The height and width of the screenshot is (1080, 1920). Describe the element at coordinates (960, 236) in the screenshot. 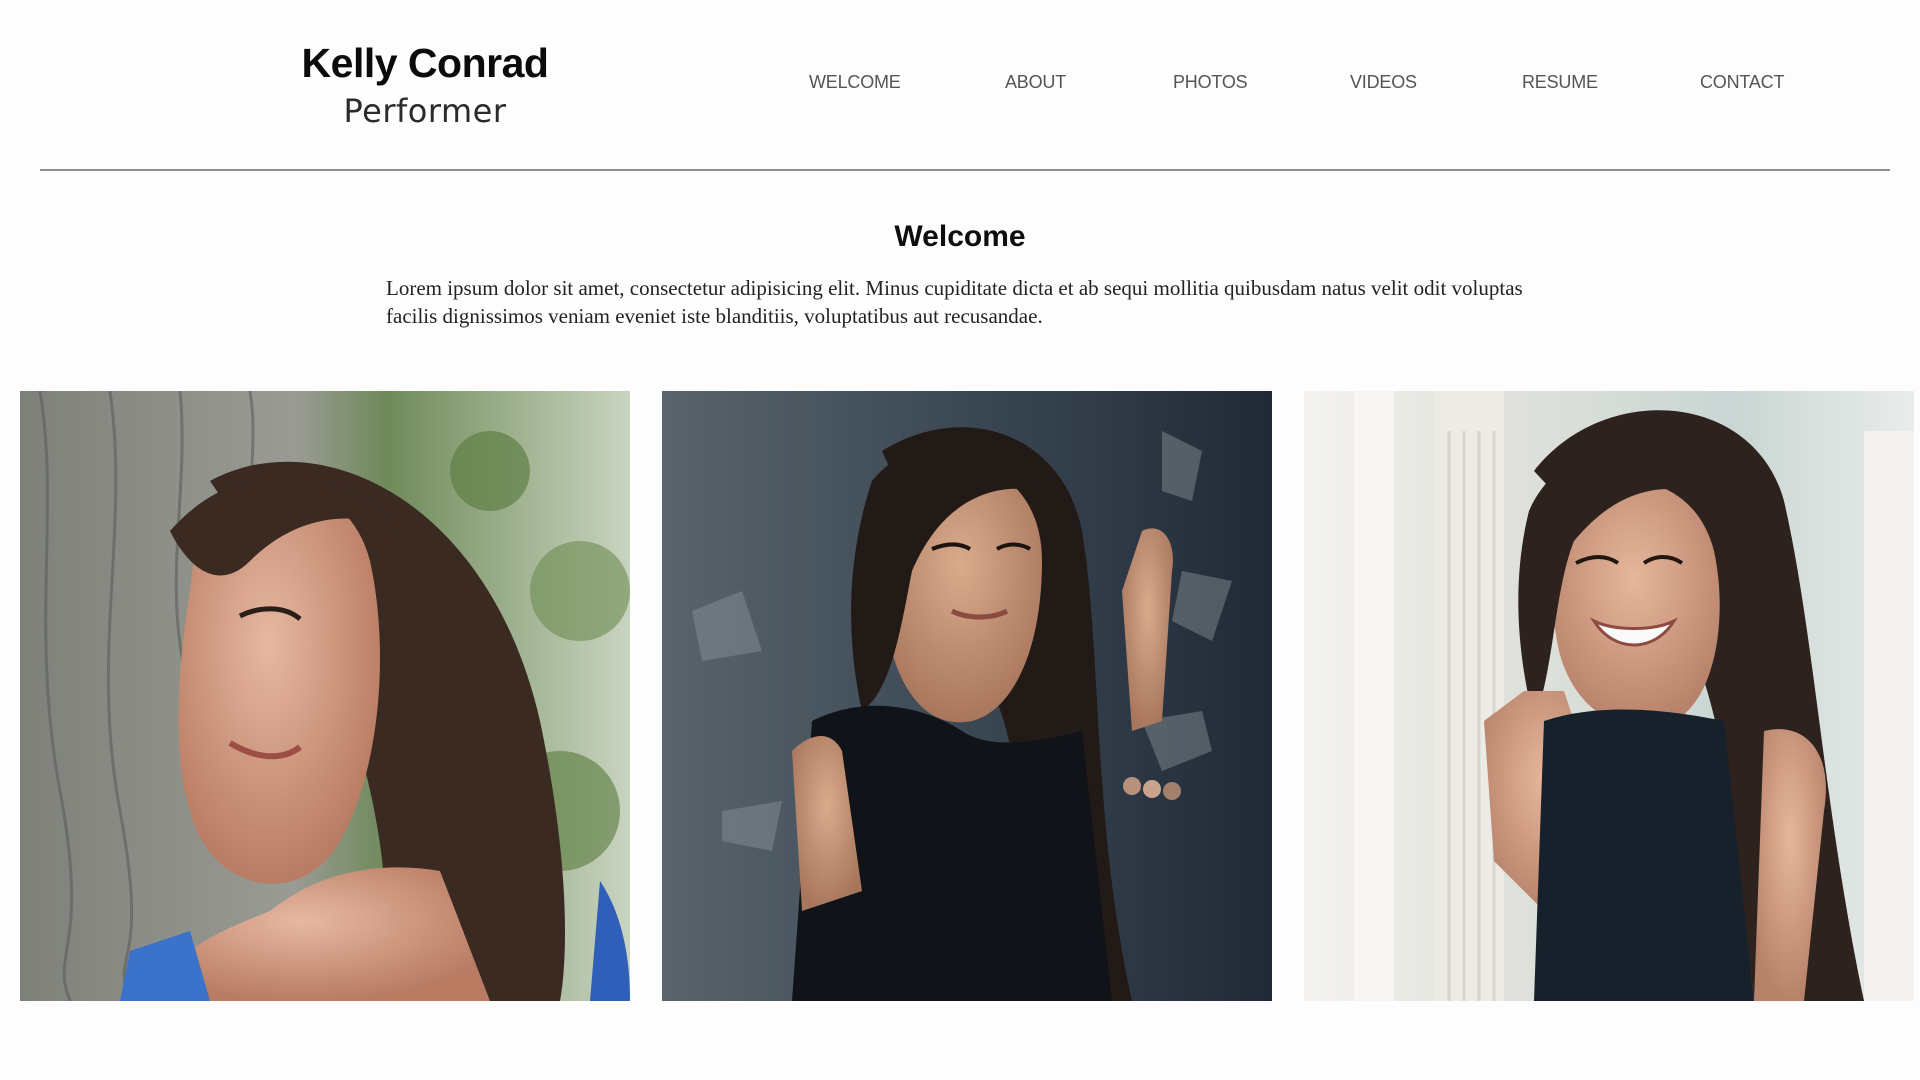

I see `section-title: Welcome` at that location.